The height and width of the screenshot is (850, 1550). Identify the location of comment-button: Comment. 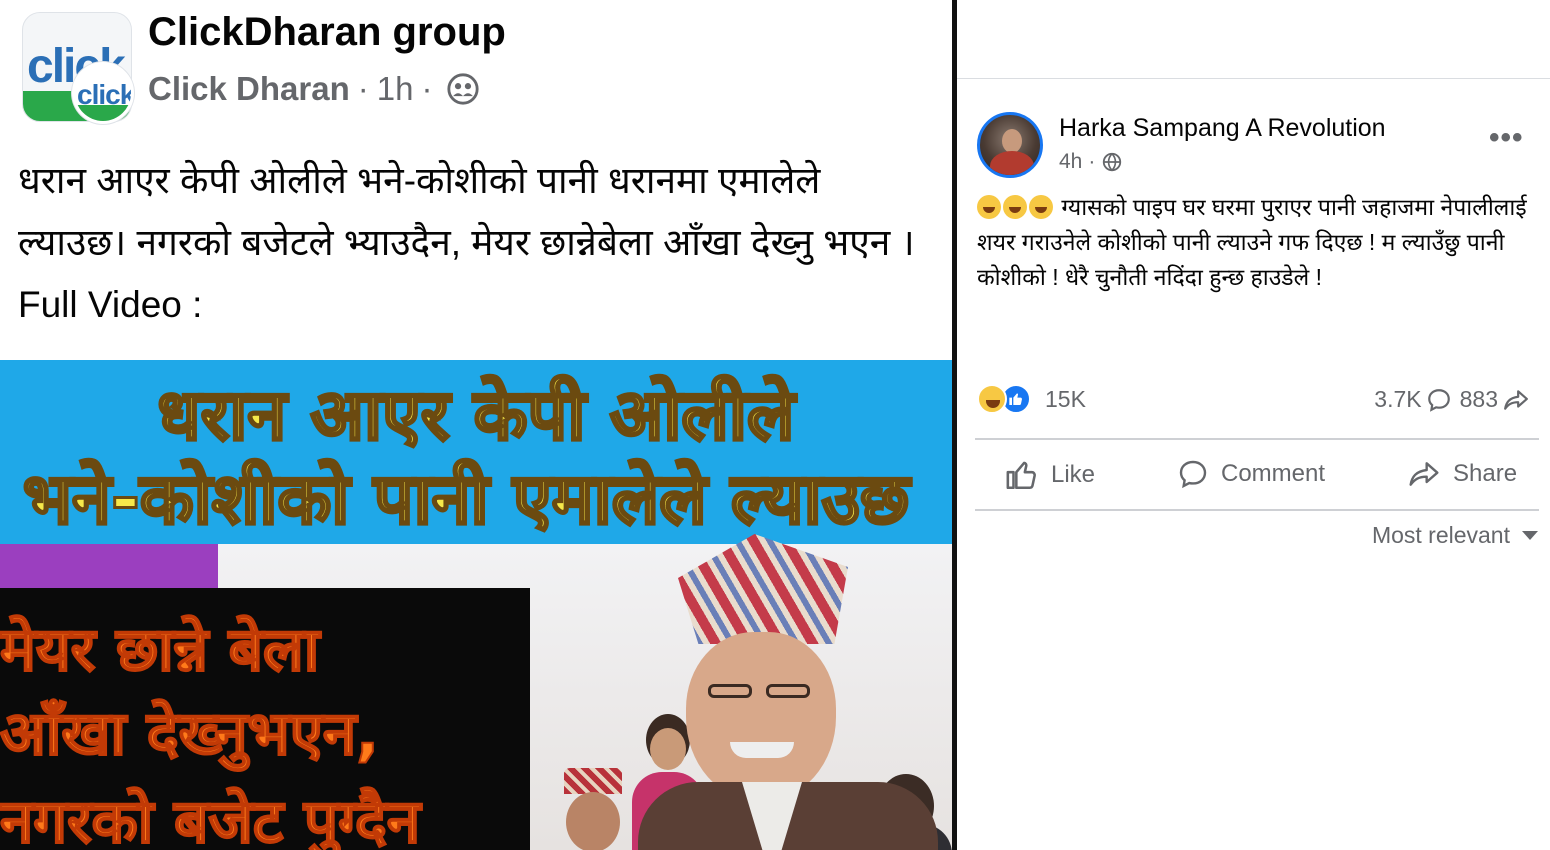
(1251, 474).